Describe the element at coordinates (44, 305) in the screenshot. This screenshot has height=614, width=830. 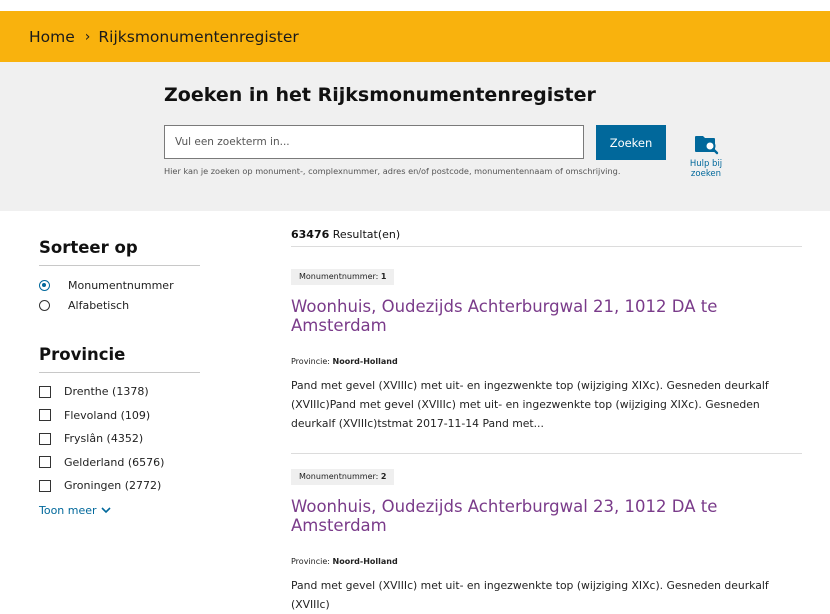
I see `radio-unselected` at that location.